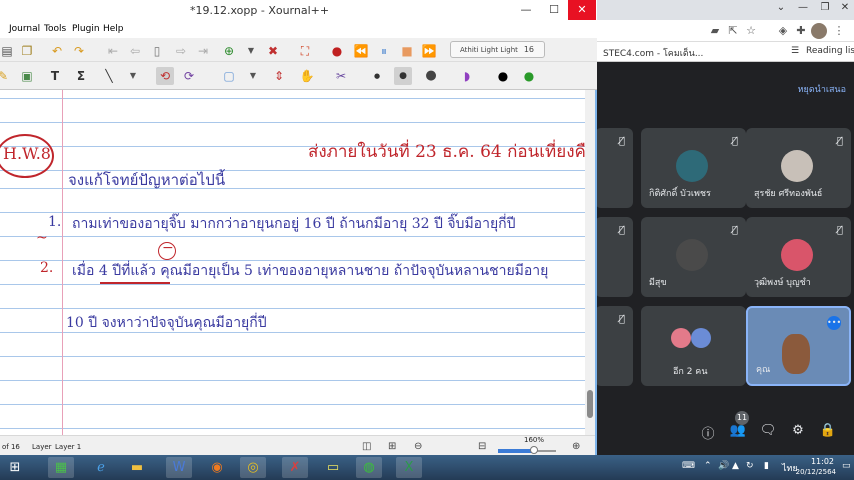 The height and width of the screenshot is (480, 854). What do you see at coordinates (61, 467) in the screenshot?
I see `spreadsheet-app-icon: ▦` at bounding box center [61, 467].